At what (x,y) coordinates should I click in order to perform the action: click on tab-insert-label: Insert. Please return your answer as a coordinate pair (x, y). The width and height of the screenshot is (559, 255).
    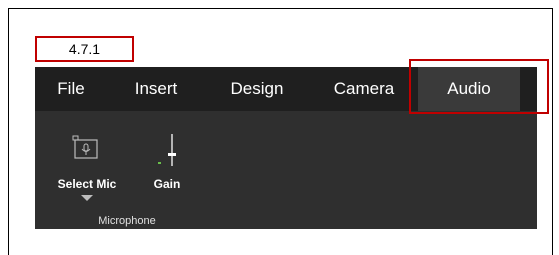
    Looking at the image, I should click on (156, 88).